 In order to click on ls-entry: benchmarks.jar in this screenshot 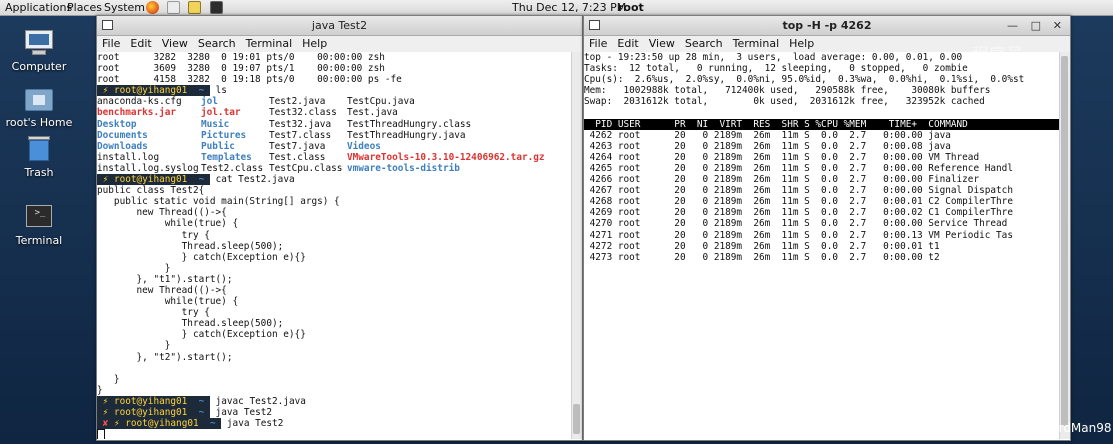, I will do `click(137, 113)`.